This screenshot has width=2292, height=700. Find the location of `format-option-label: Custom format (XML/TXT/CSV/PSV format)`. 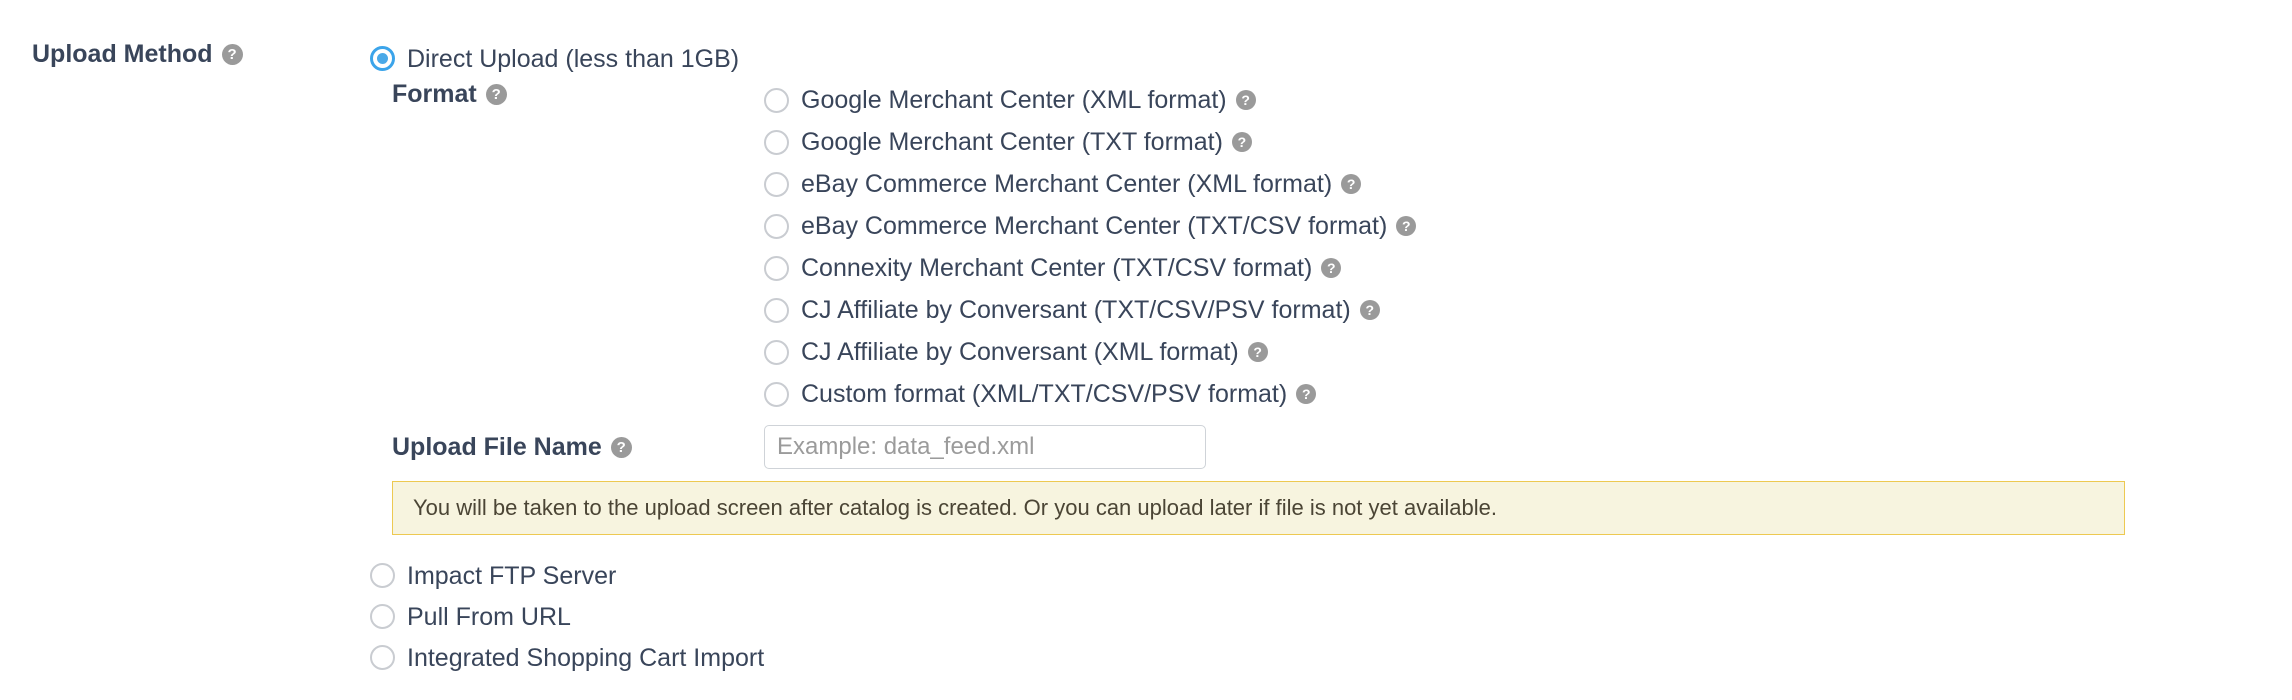

format-option-label: Custom format (XML/TXT/CSV/PSV format) is located at coordinates (1044, 394).